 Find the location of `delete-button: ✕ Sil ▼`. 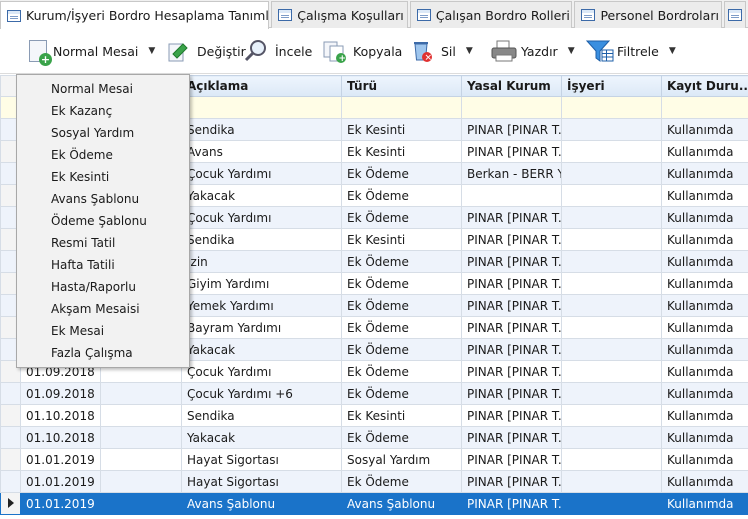

delete-button: ✕ Sil ▼ is located at coordinates (446, 51).